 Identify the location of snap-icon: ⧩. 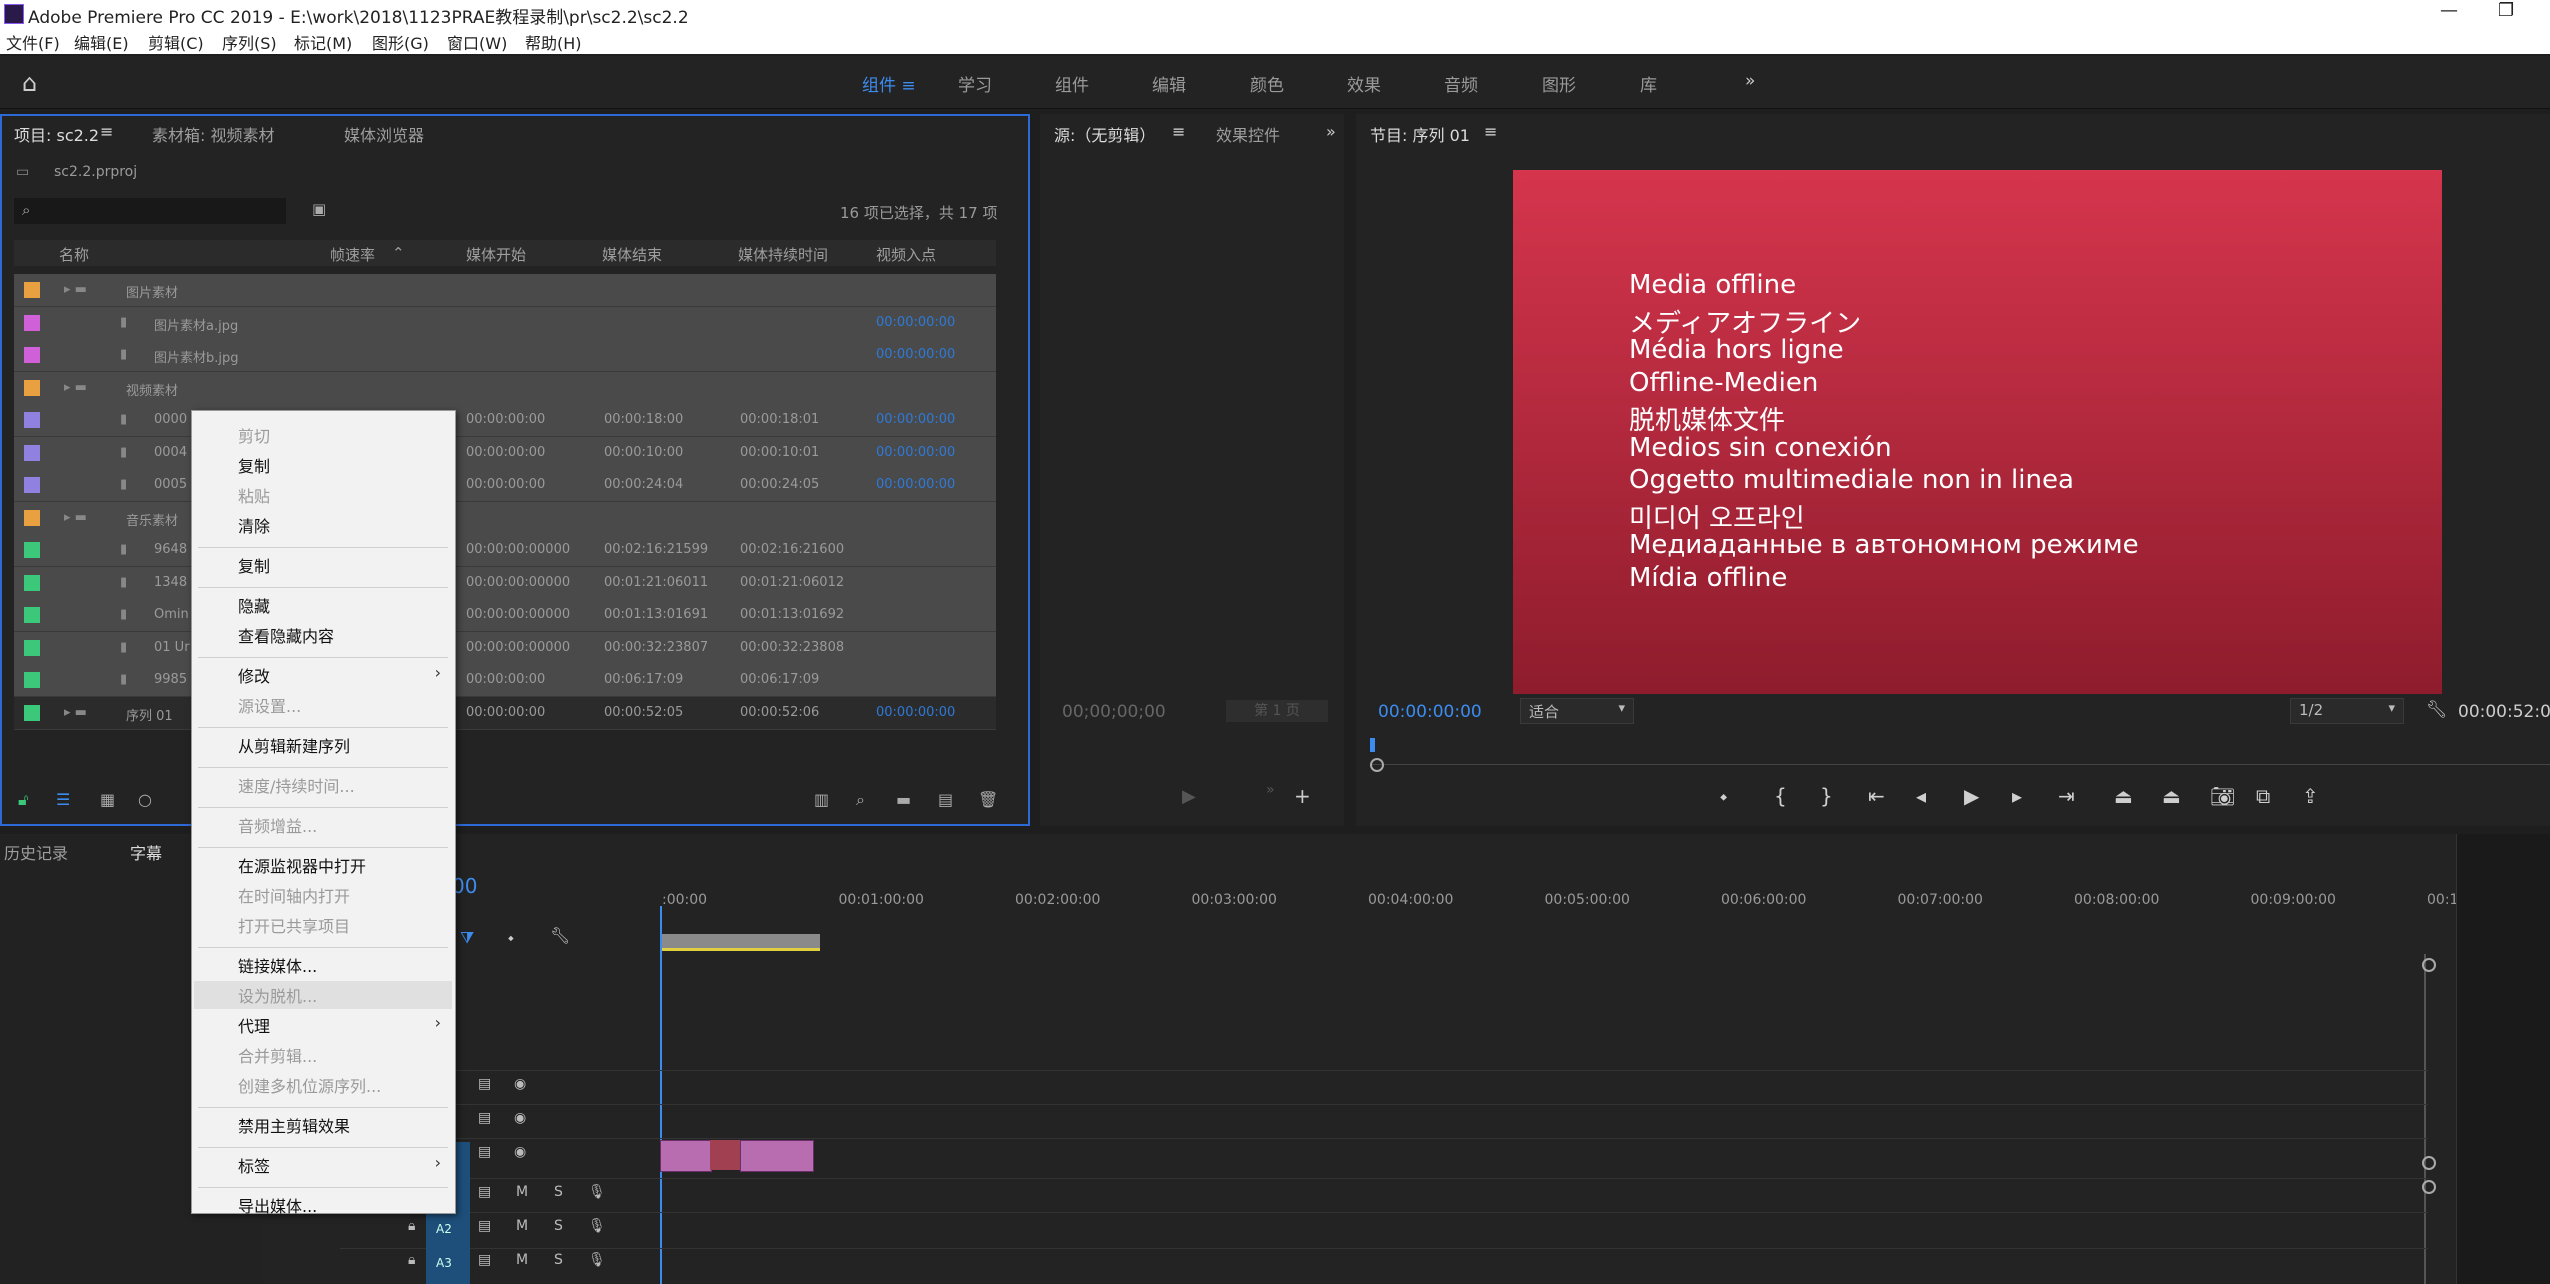
(467, 938).